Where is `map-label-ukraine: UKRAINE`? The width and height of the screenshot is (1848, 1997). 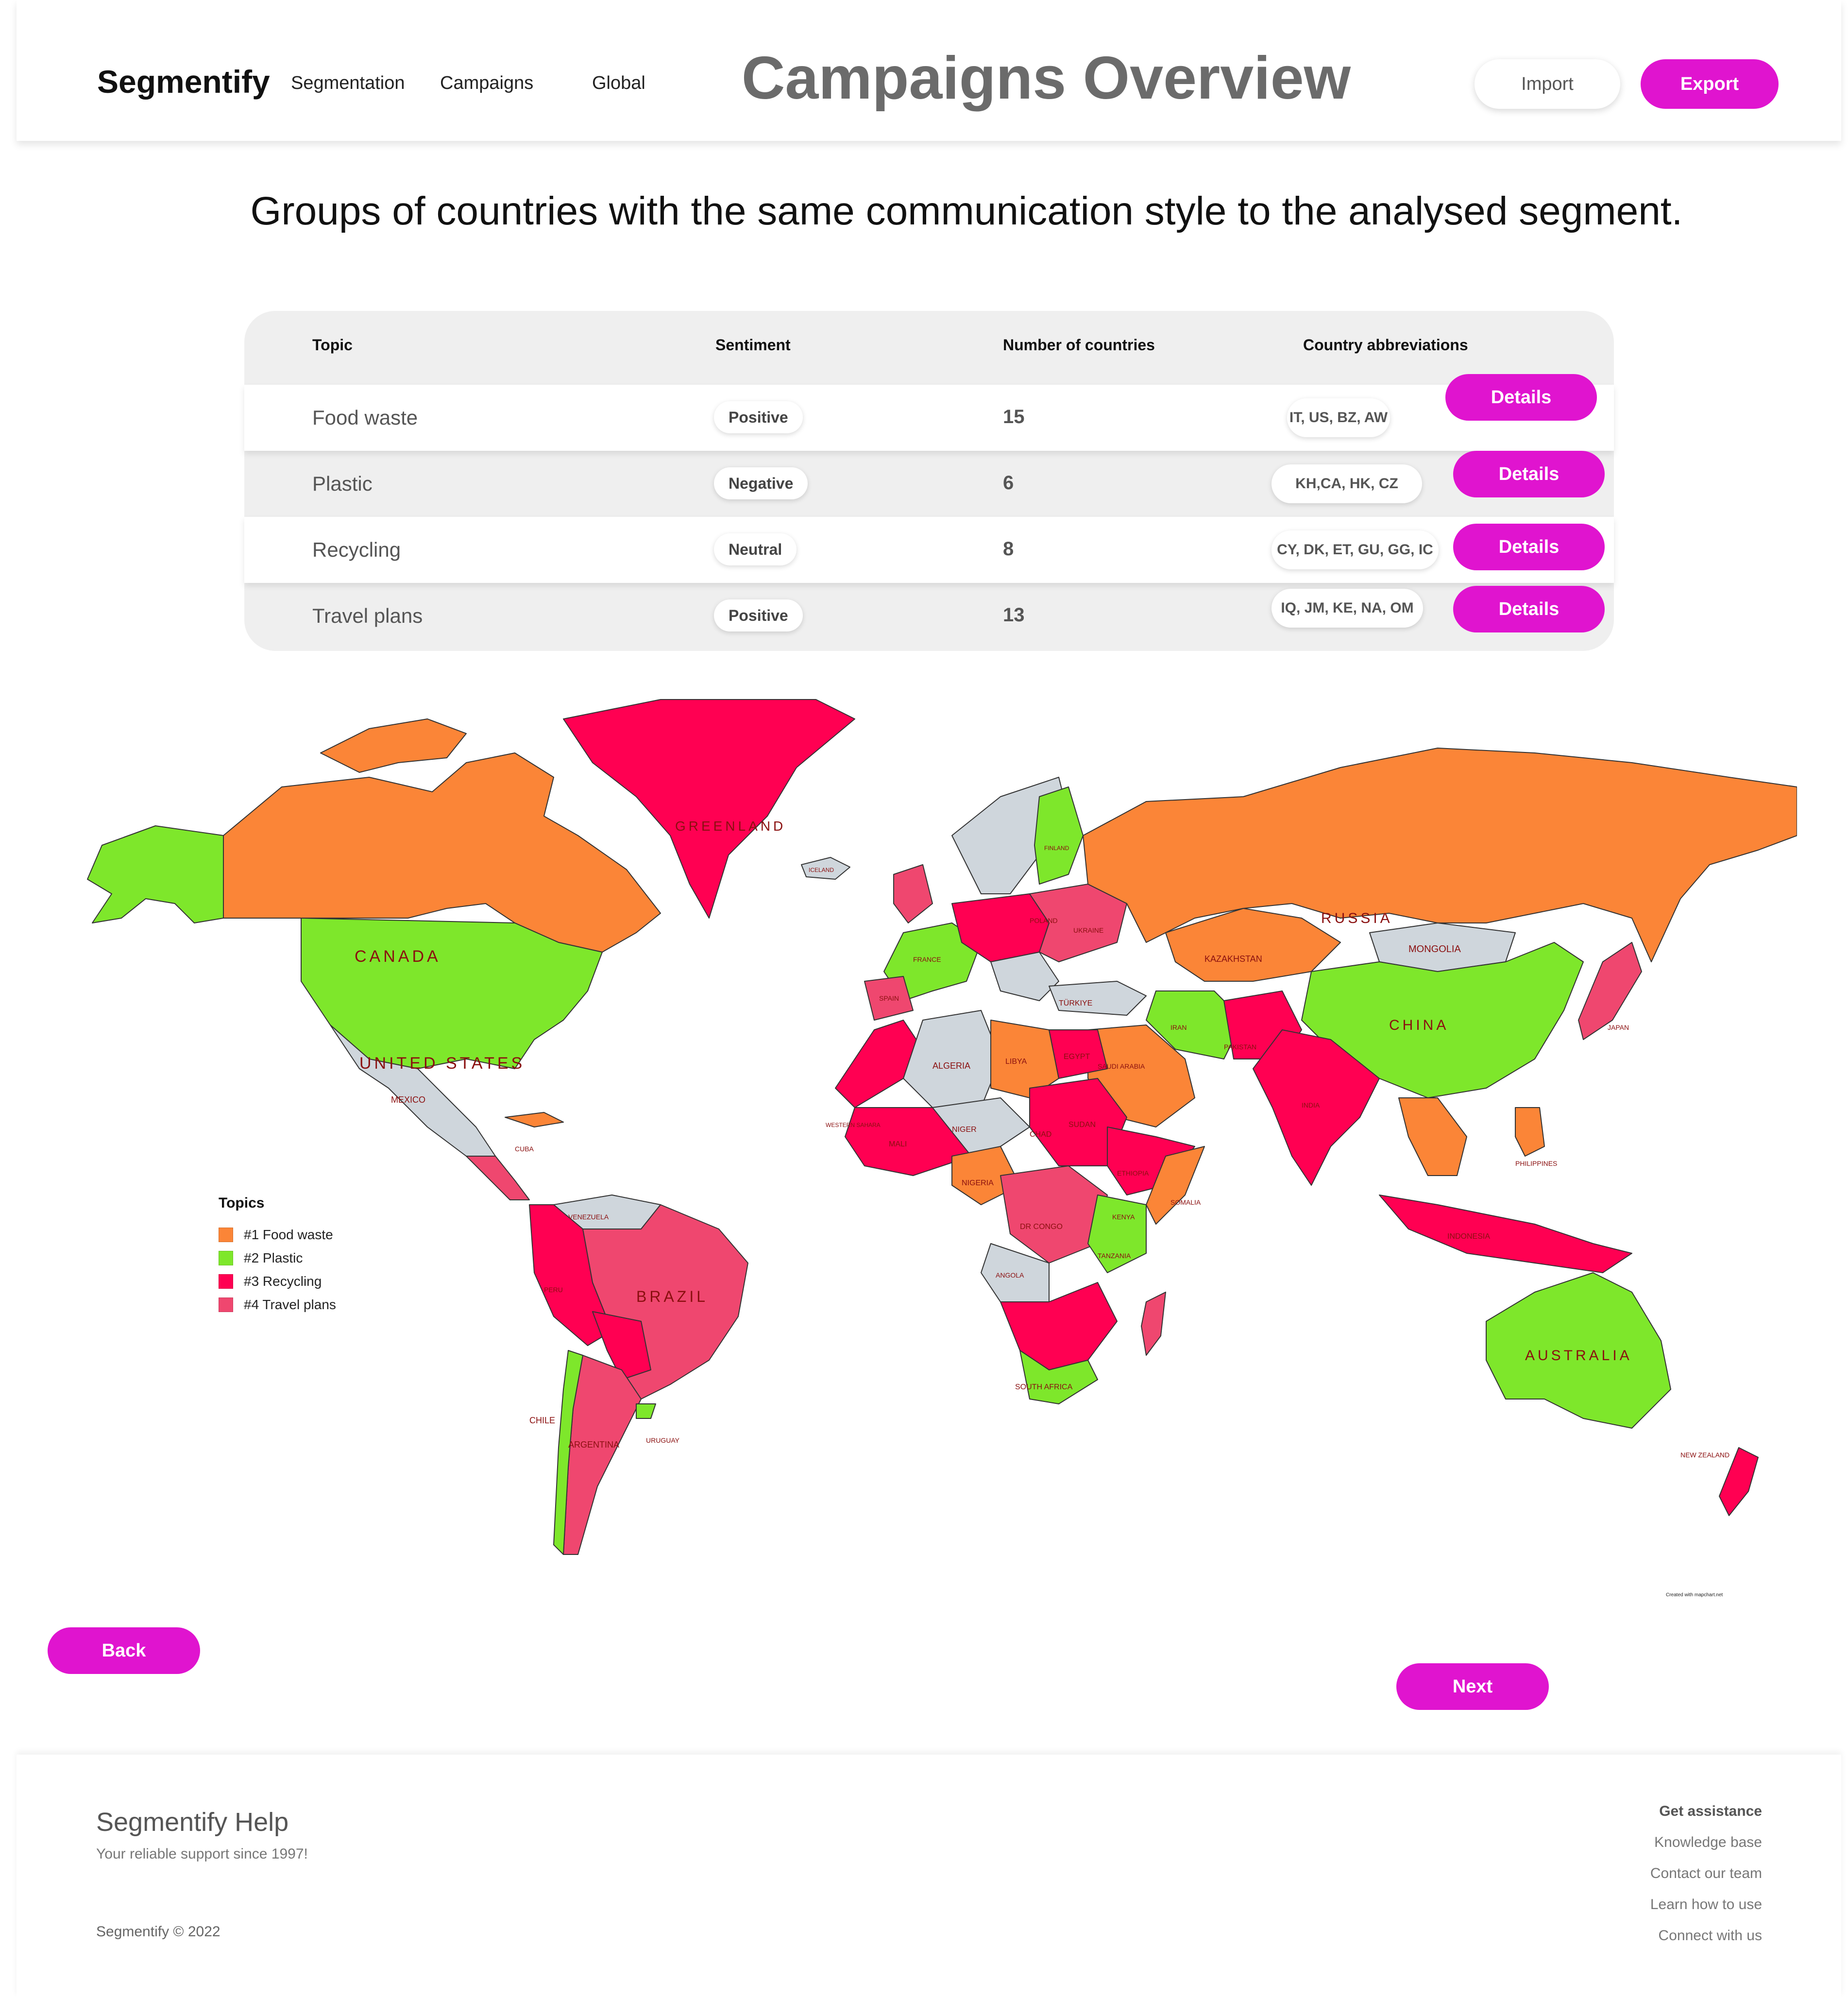
map-label-ukraine: UKRAINE is located at coordinates (1088, 930).